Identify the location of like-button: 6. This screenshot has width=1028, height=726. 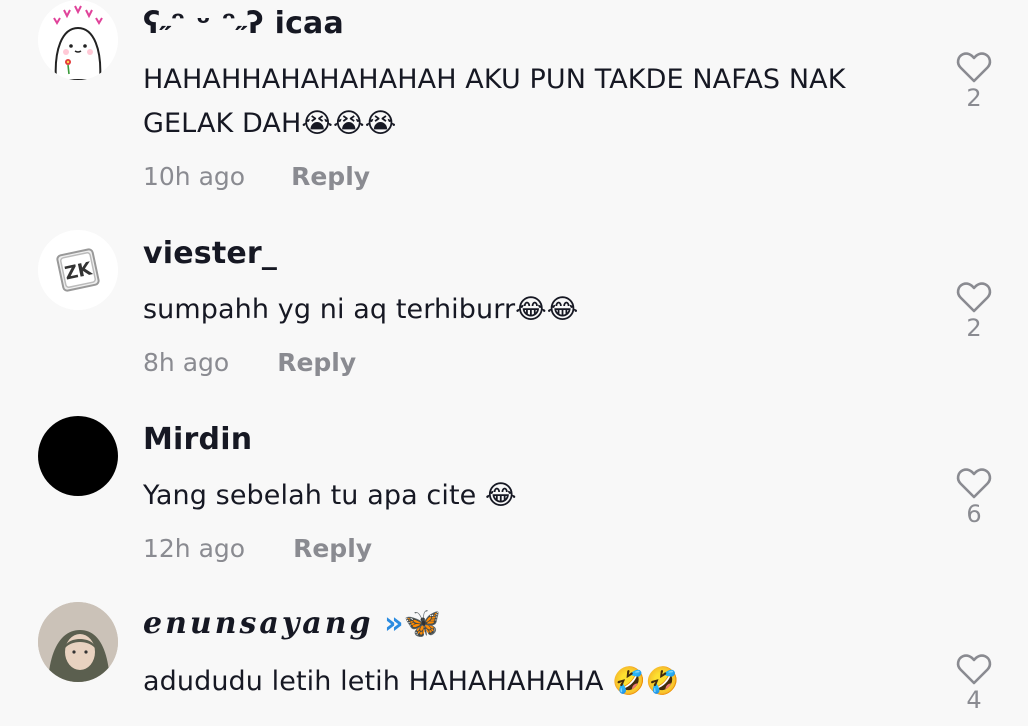
(974, 497).